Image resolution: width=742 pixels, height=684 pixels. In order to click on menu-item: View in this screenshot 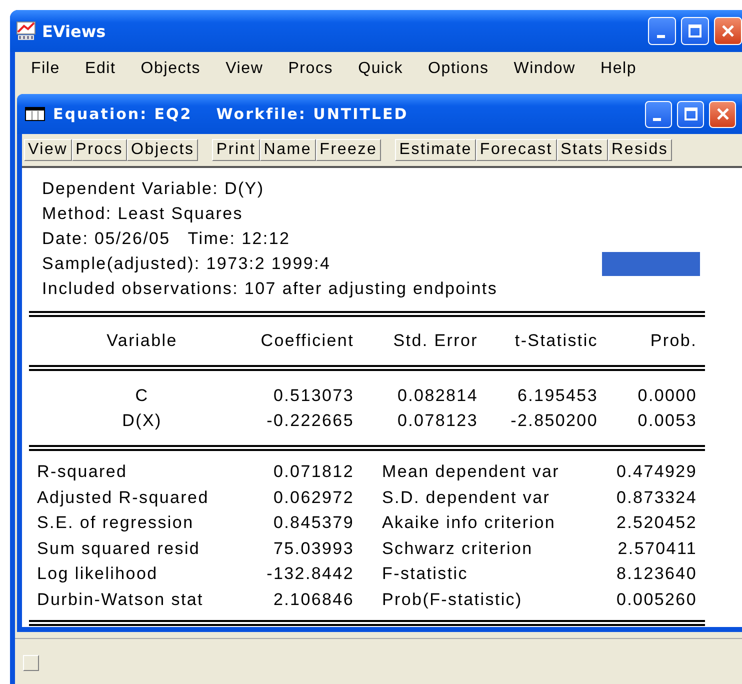, I will do `click(249, 69)`.